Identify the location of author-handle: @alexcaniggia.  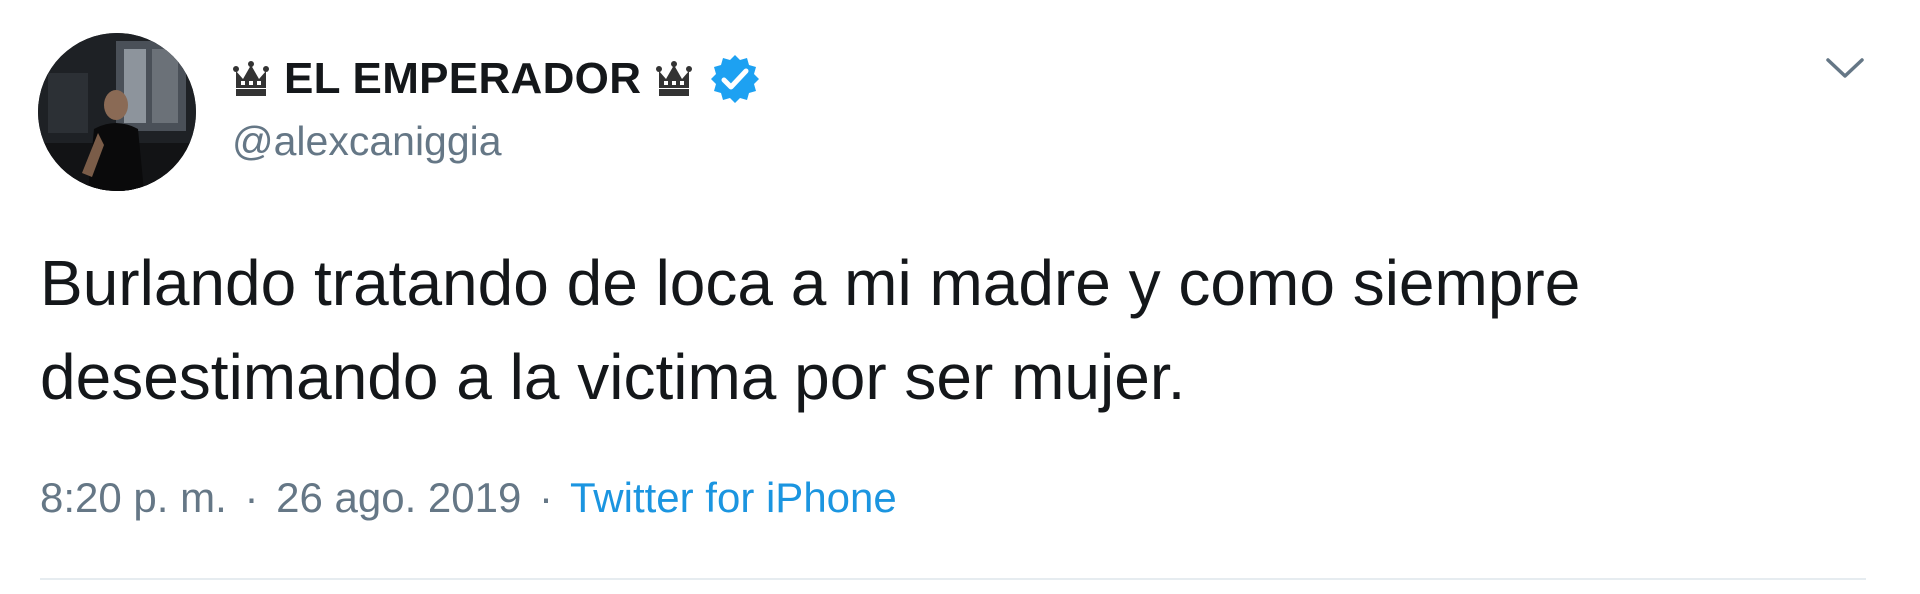
(367, 141).